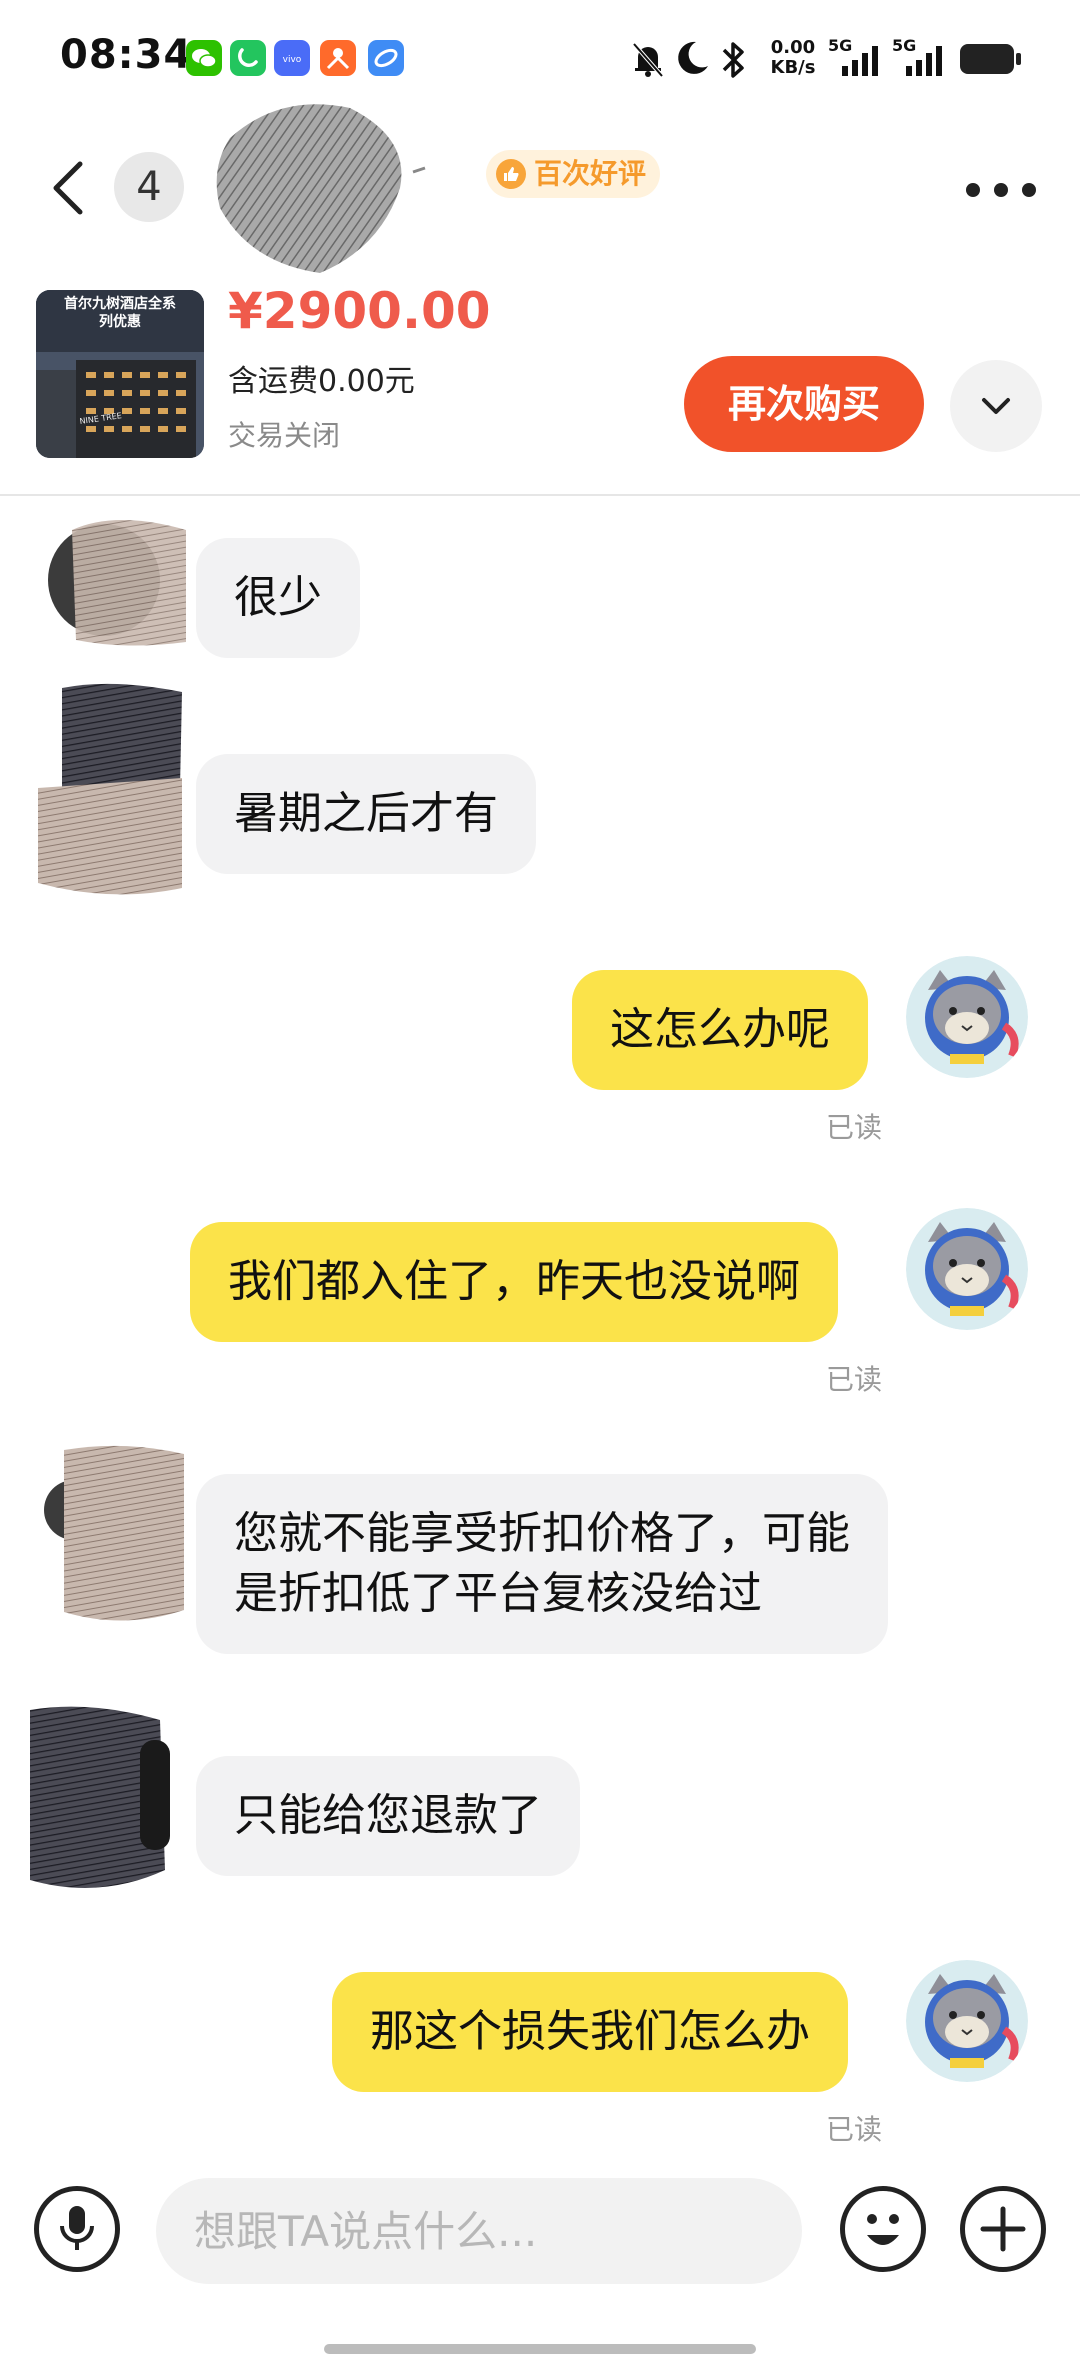 This screenshot has height=2376, width=1080. I want to click on message-text: 我们都入住了，昨天也没说啊, so click(514, 1281).